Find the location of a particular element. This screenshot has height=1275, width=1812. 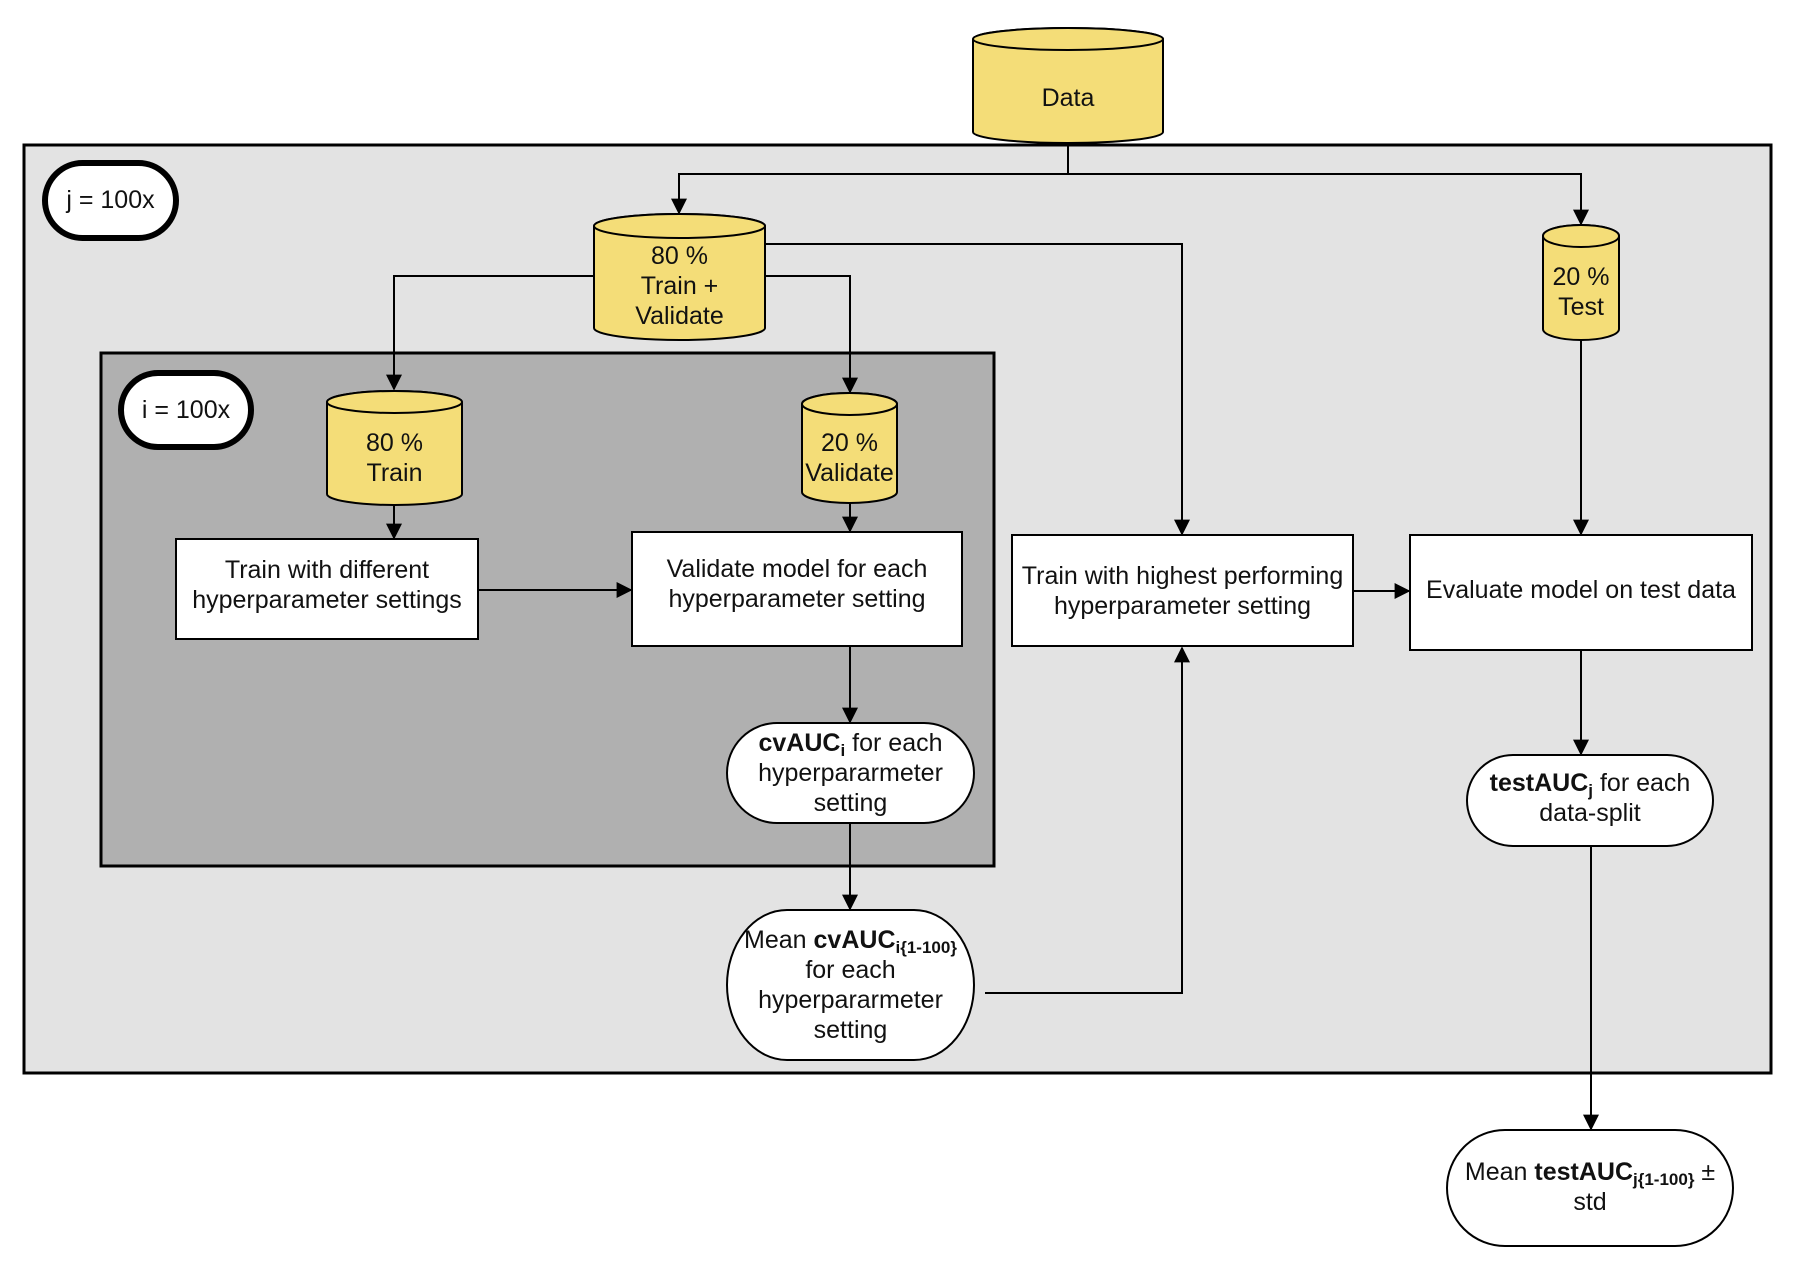

outer-loop-label: j = 100x is located at coordinates (110, 200).